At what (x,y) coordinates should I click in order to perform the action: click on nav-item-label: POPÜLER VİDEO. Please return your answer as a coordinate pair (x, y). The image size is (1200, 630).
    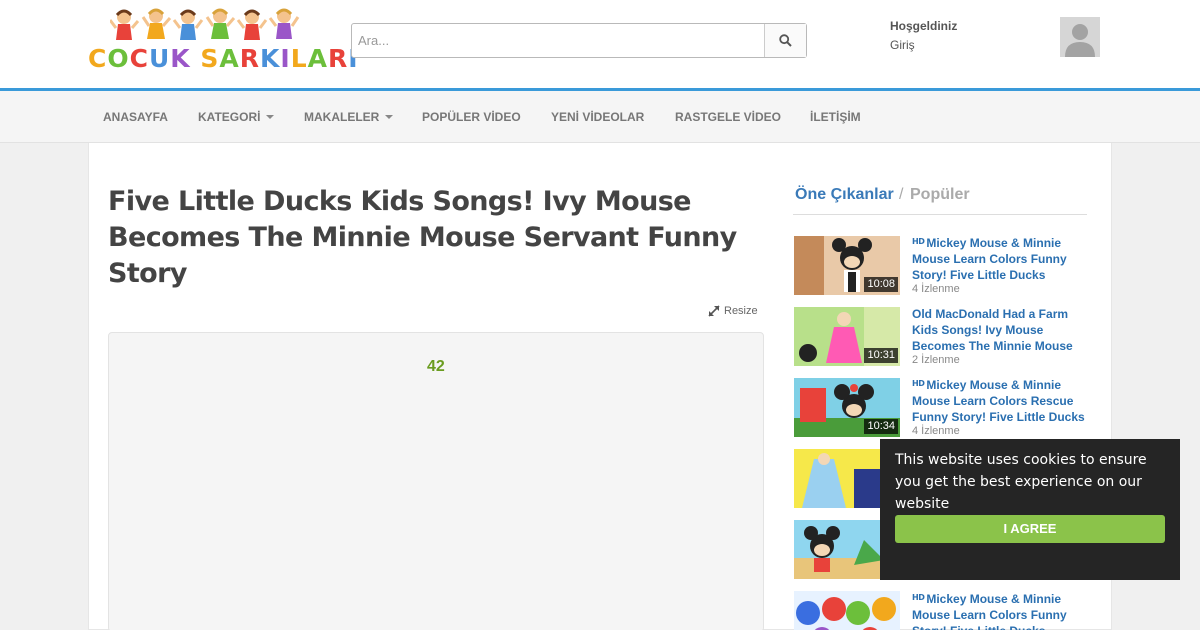
    Looking at the image, I should click on (471, 117).